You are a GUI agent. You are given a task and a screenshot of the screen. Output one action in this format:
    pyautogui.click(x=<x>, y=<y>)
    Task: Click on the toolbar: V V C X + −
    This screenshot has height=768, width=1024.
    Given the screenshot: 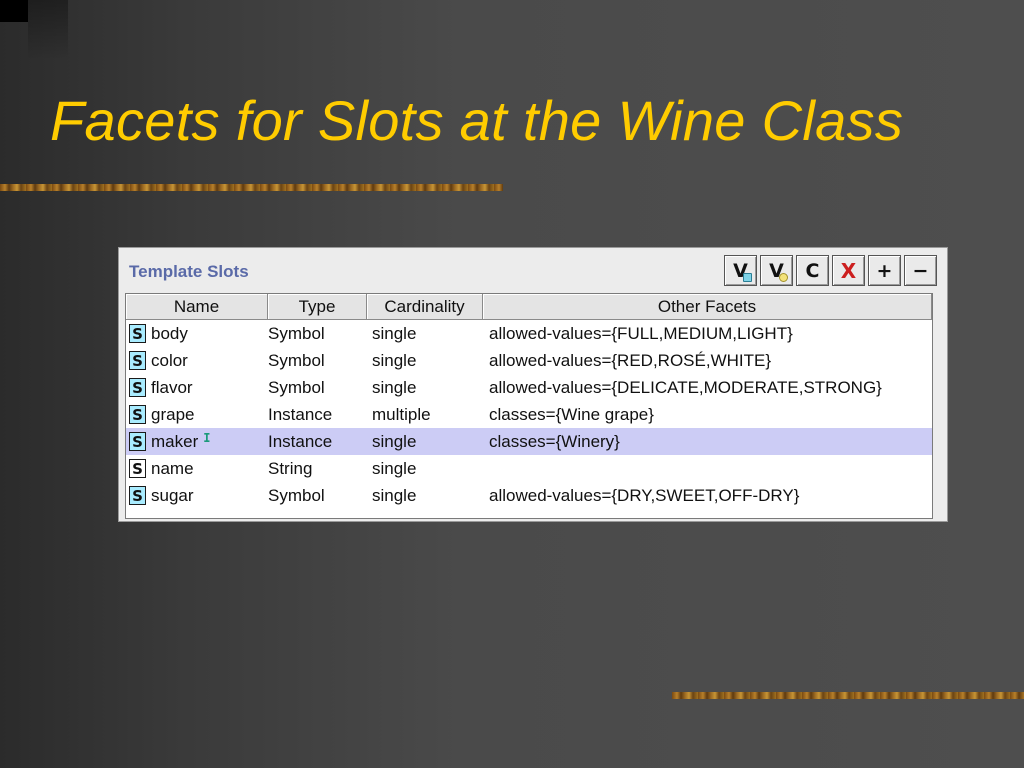 What is the action you would take?
    pyautogui.click(x=830, y=270)
    